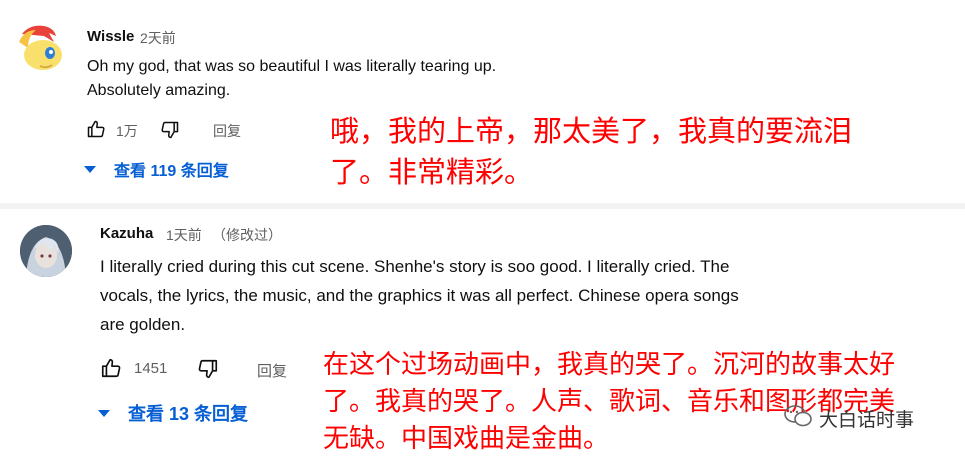 This screenshot has width=965, height=459. Describe the element at coordinates (110, 36) in the screenshot. I see `comment-author: Wissle` at that location.